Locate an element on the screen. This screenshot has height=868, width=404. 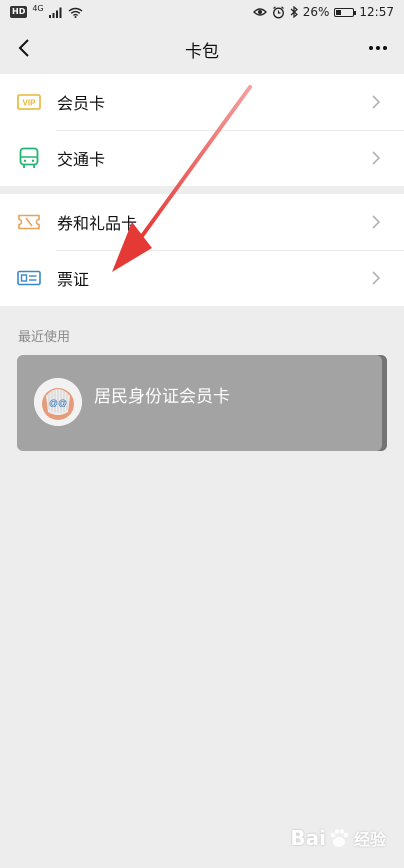
watermark-logo: Bai 经验 is located at coordinates (338, 838).